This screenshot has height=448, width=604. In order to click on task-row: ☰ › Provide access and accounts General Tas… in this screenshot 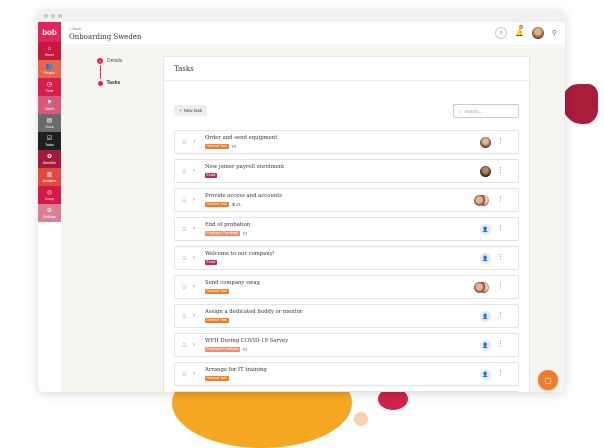, I will do `click(346, 200)`.